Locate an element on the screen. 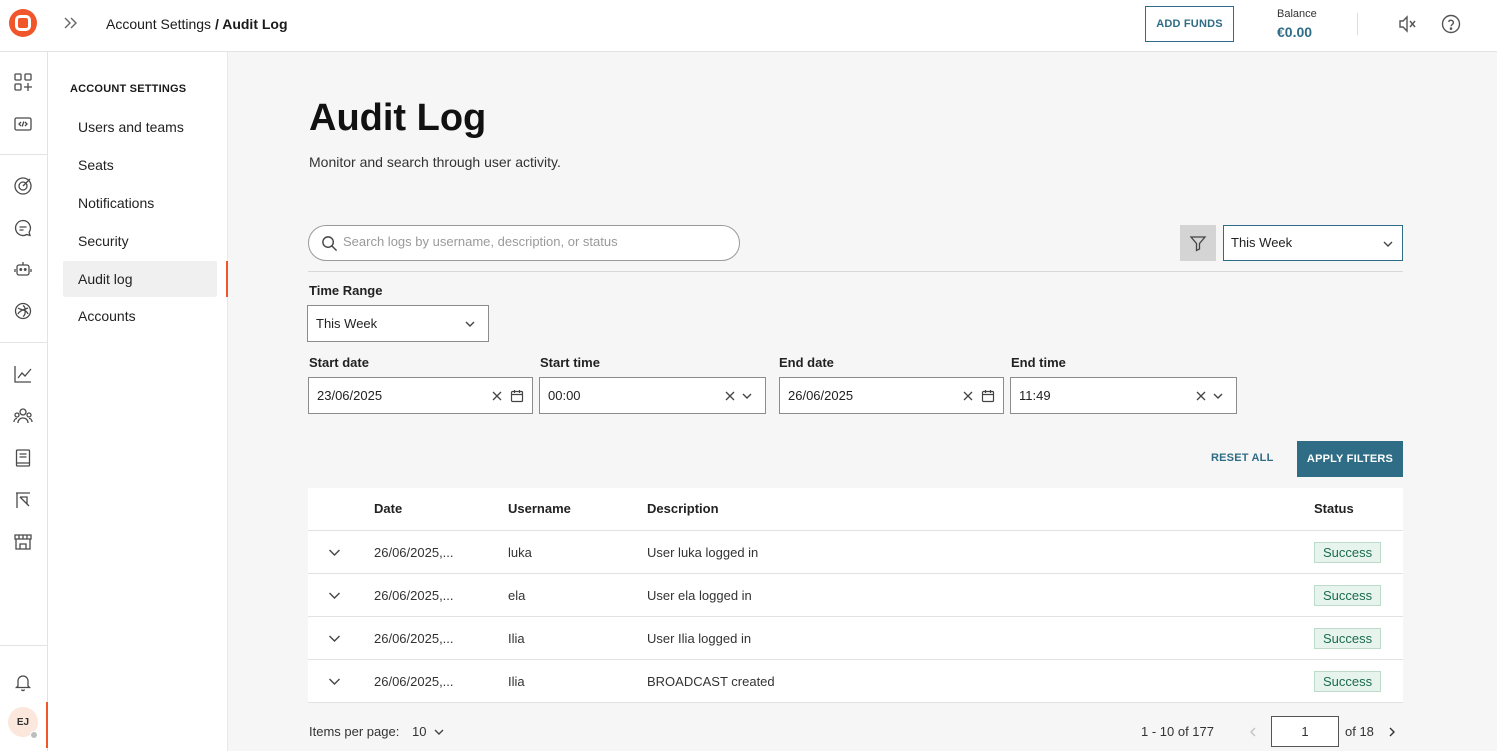 Image resolution: width=1497 pixels, height=751 pixels. sidebar-item-seats: Seats is located at coordinates (140, 165).